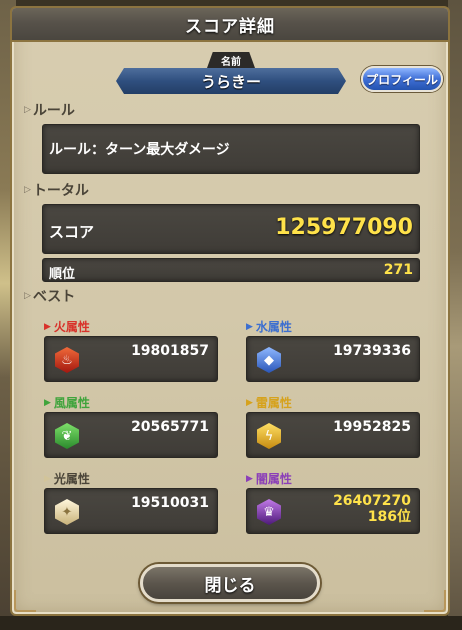 The image size is (462, 630). Describe the element at coordinates (60, 191) in the screenshot. I see `total-section-title: トータル` at that location.